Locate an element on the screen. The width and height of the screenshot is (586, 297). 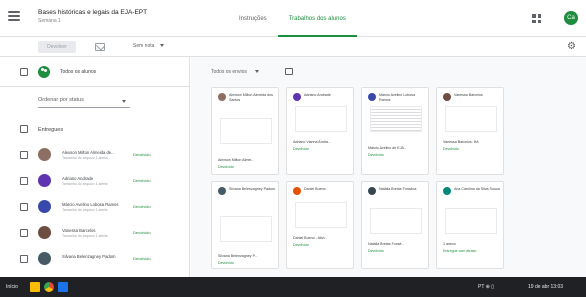
email-icon is located at coordinates (100, 47).